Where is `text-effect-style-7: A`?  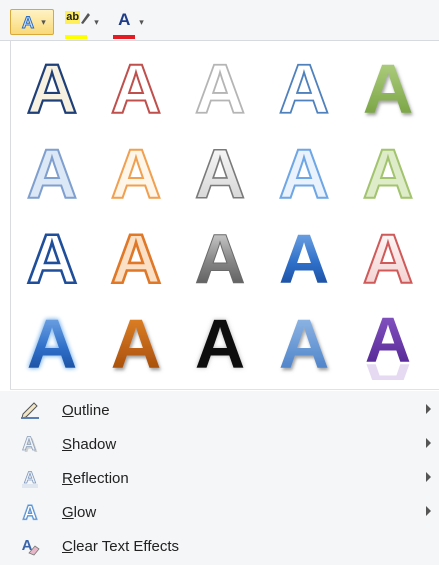 text-effect-style-7: A is located at coordinates (136, 172).